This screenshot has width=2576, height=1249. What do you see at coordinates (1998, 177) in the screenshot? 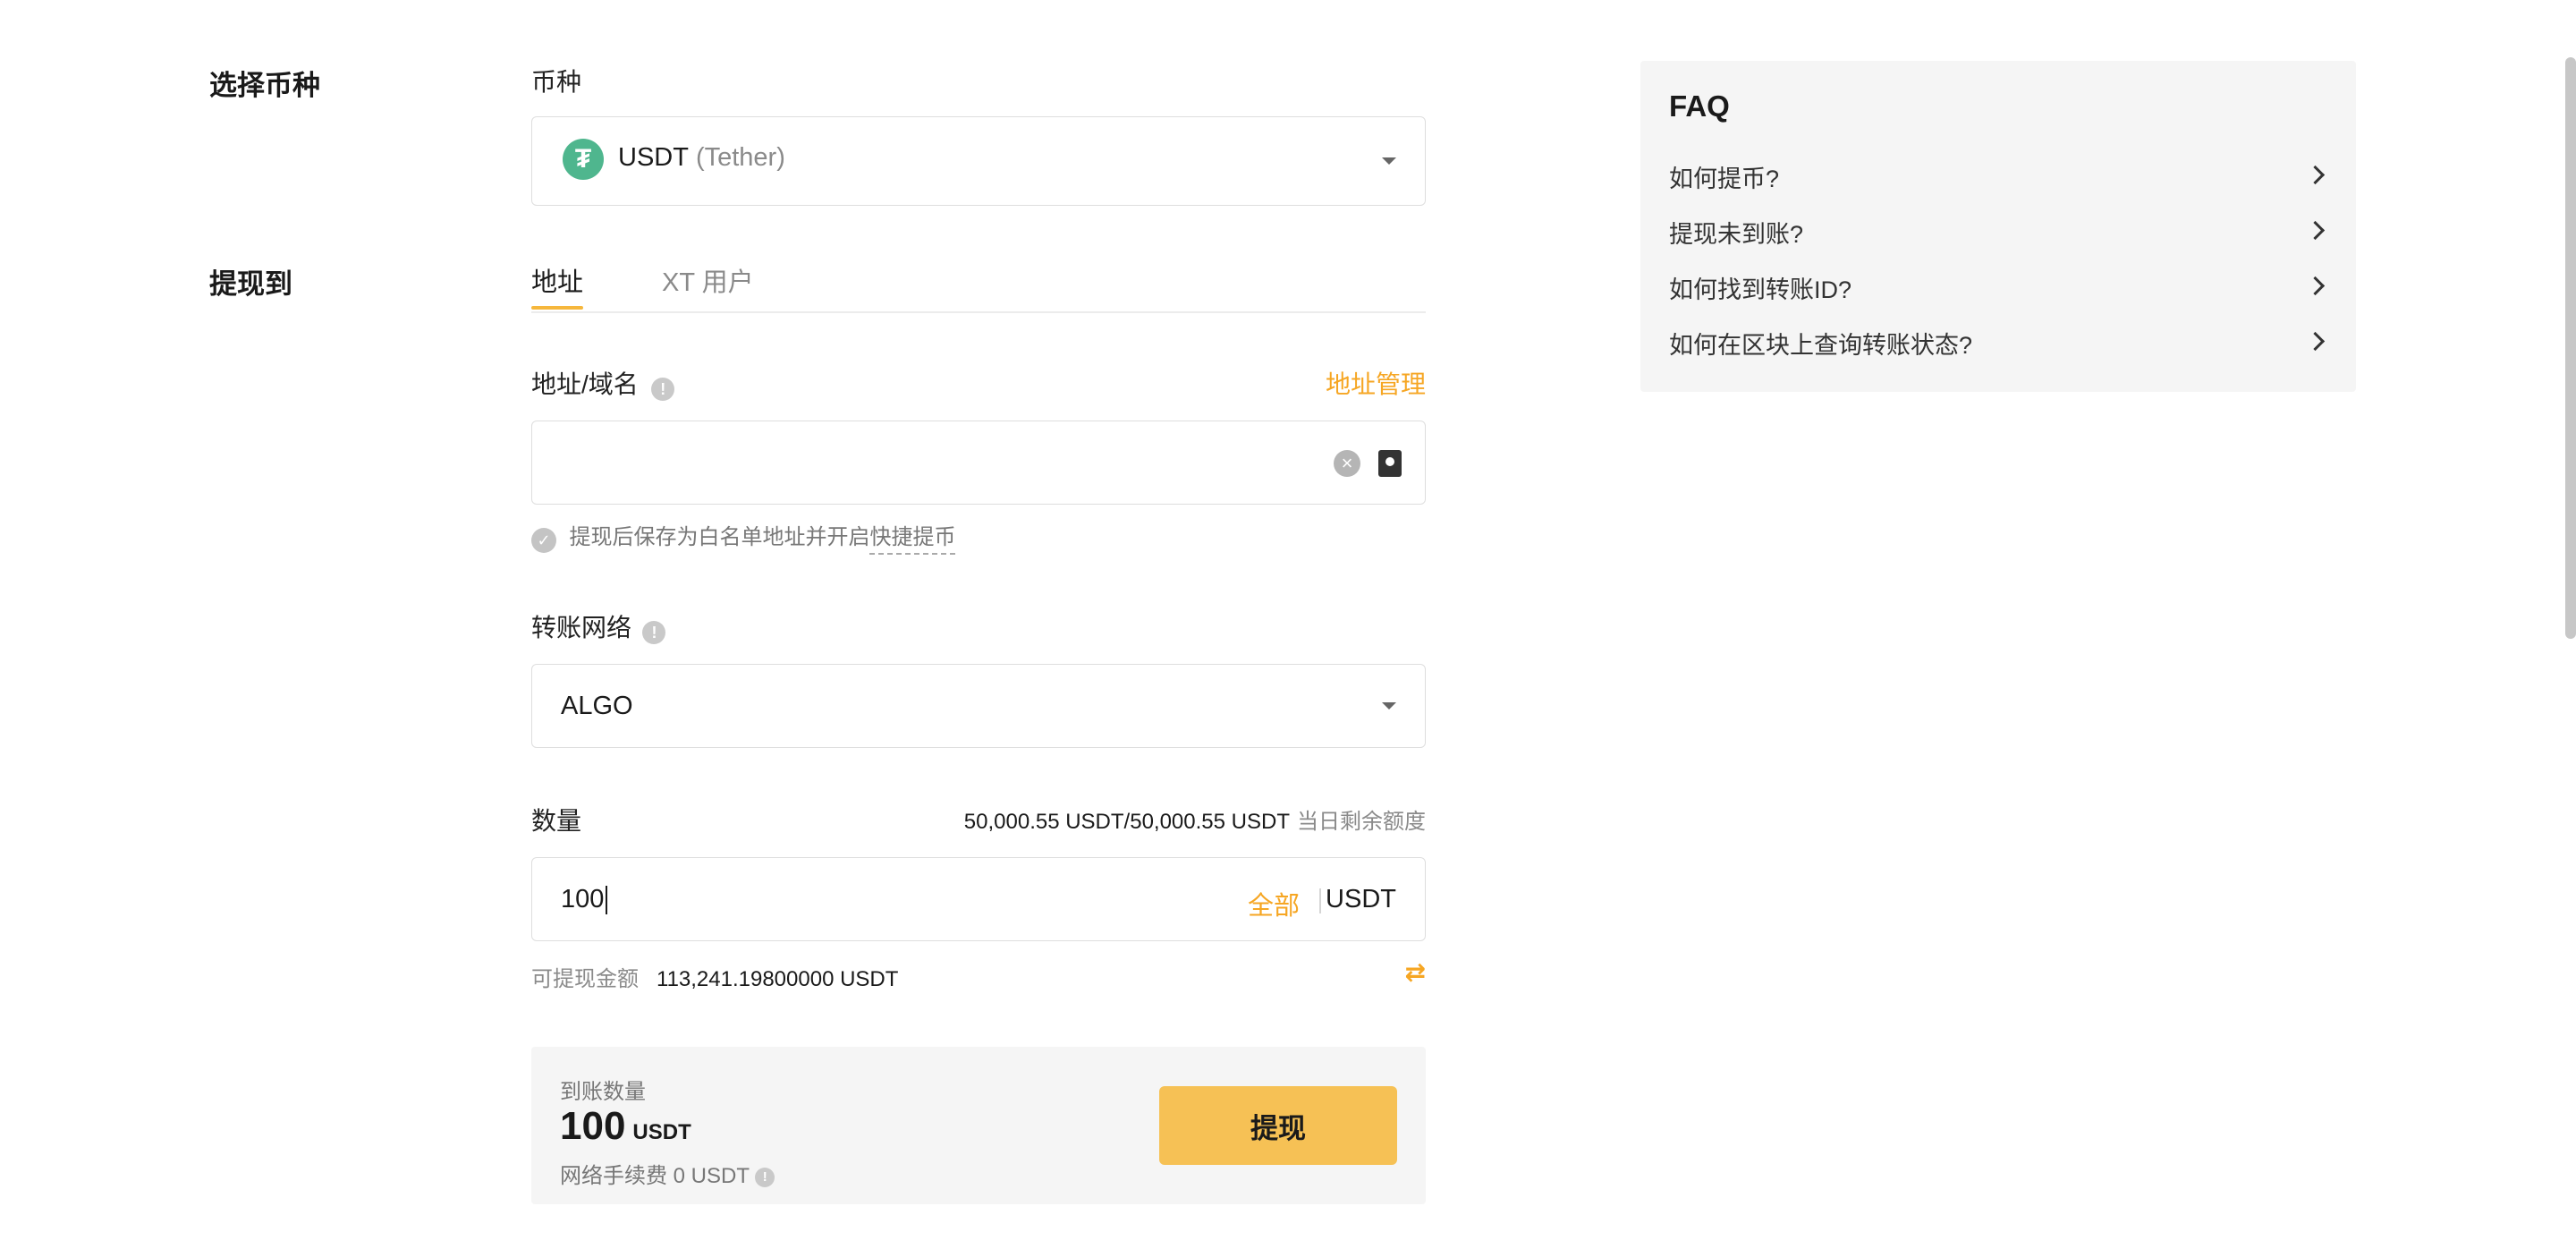
I see `faq-item: 如何提币?` at bounding box center [1998, 177].